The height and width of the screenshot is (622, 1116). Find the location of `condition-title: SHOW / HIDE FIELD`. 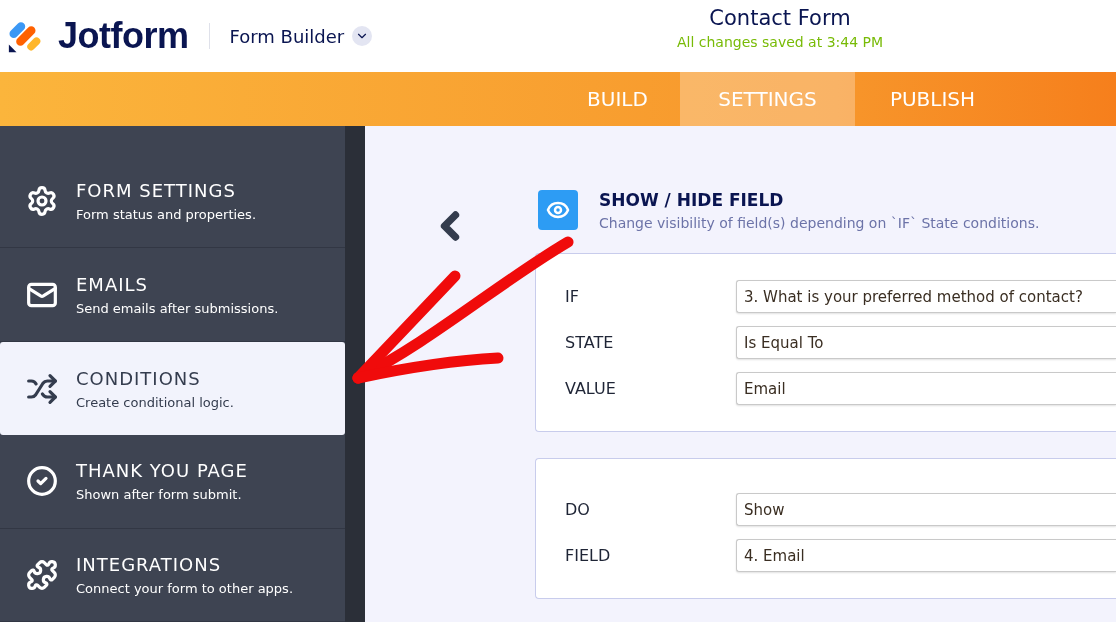

condition-title: SHOW / HIDE FIELD is located at coordinates (692, 200).